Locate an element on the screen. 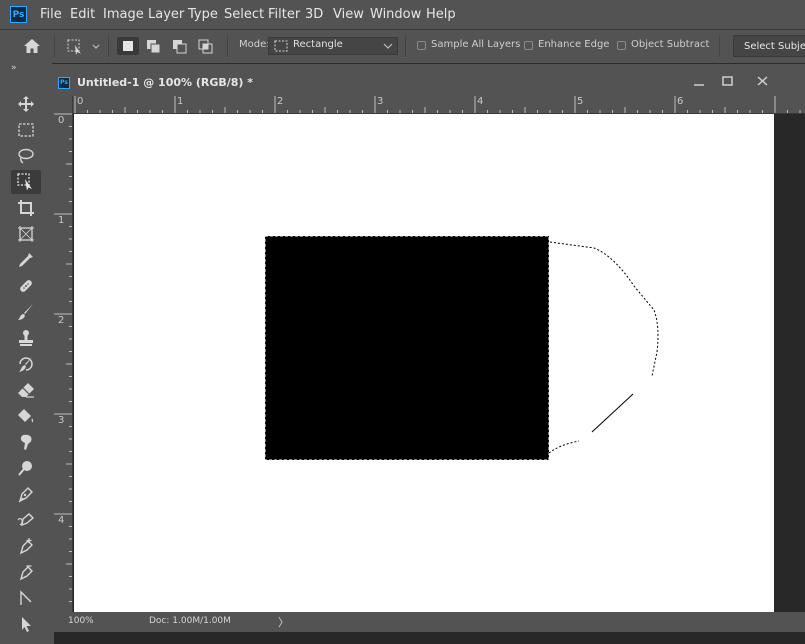  menu-view: View is located at coordinates (348, 14).